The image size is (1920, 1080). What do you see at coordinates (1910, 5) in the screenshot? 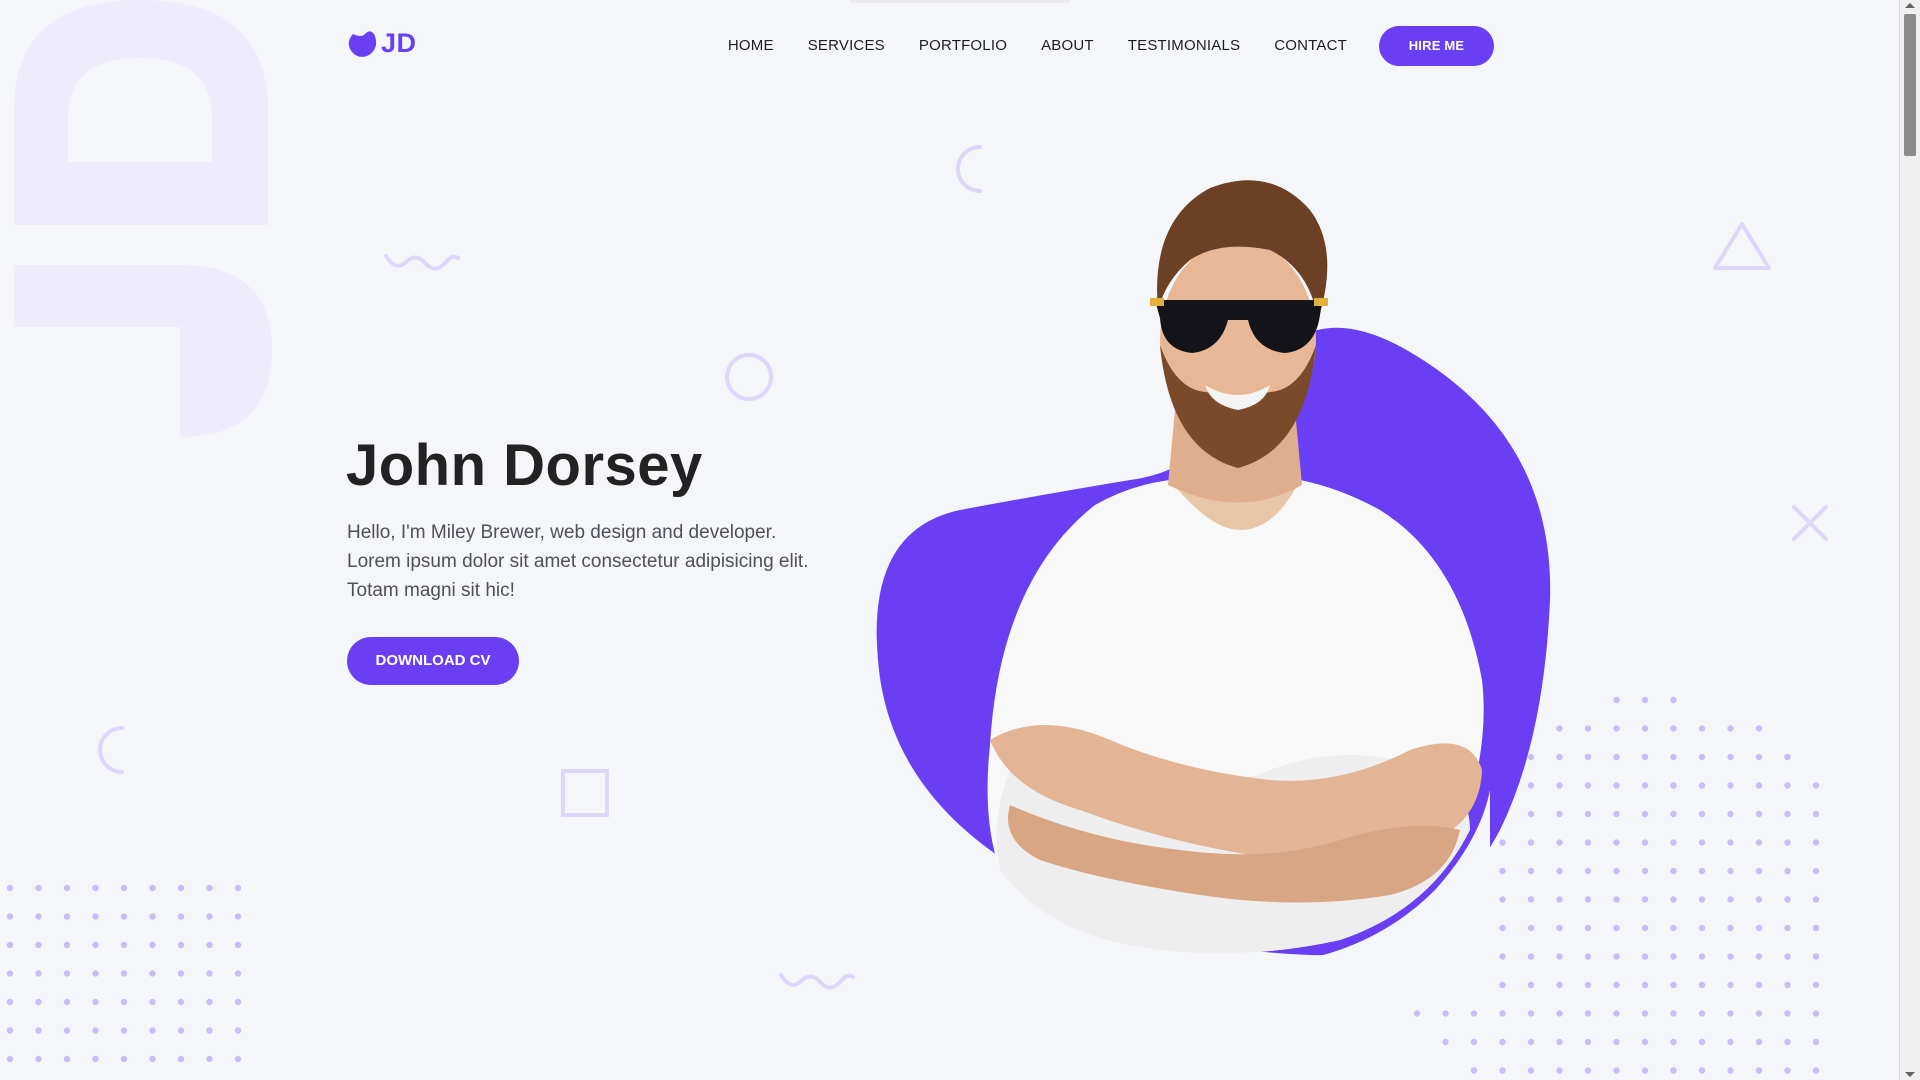
I see `scroll-up-icon` at bounding box center [1910, 5].